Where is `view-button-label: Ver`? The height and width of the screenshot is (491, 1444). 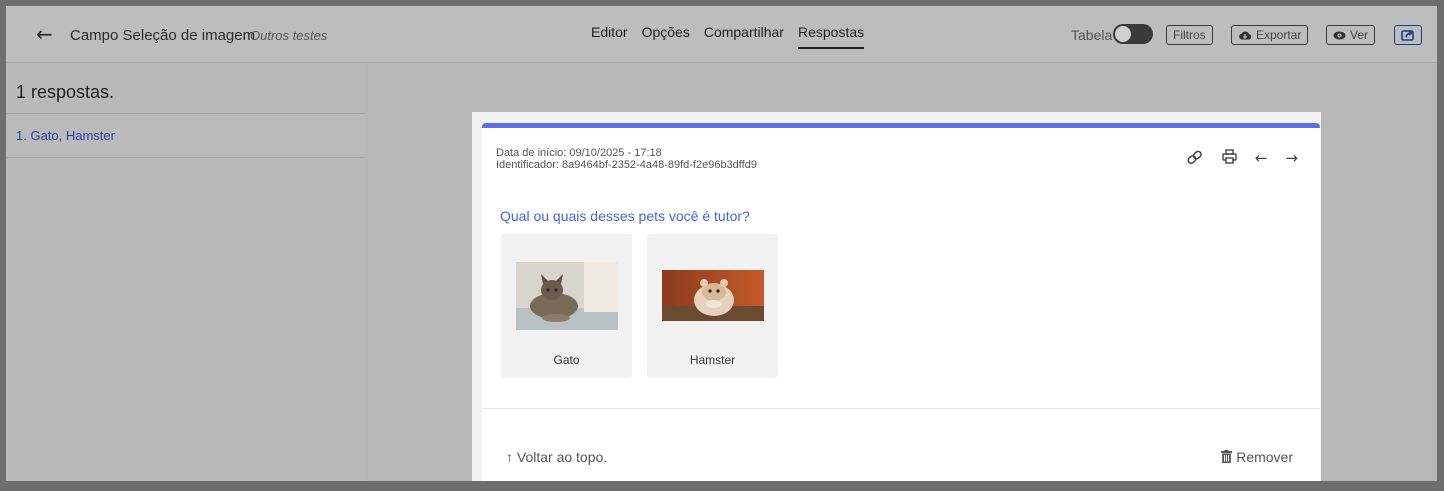
view-button-label: Ver is located at coordinates (1359, 35).